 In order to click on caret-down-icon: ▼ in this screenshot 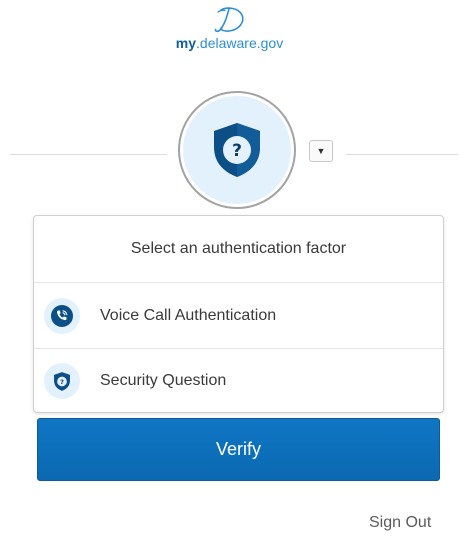, I will do `click(321, 150)`.